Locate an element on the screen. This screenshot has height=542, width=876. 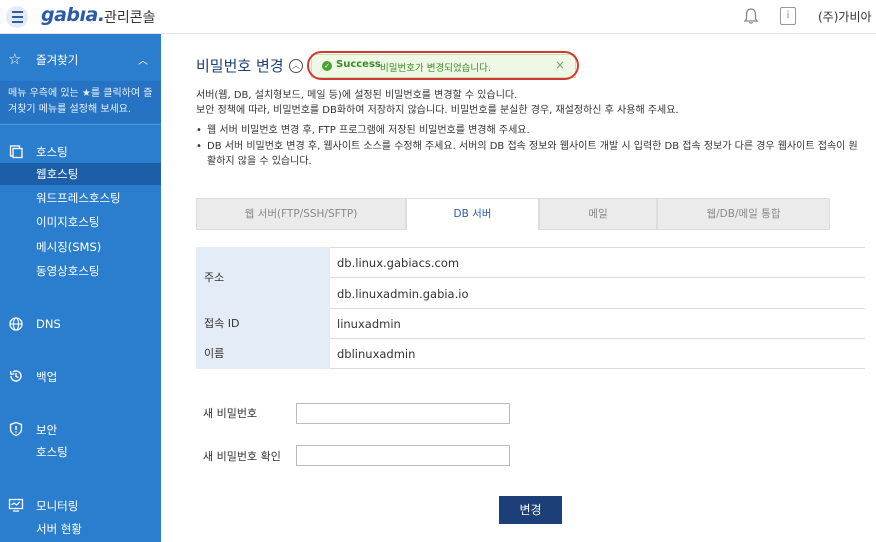
confirm-password-label: 새 비밀번호 확인 is located at coordinates (242, 456).